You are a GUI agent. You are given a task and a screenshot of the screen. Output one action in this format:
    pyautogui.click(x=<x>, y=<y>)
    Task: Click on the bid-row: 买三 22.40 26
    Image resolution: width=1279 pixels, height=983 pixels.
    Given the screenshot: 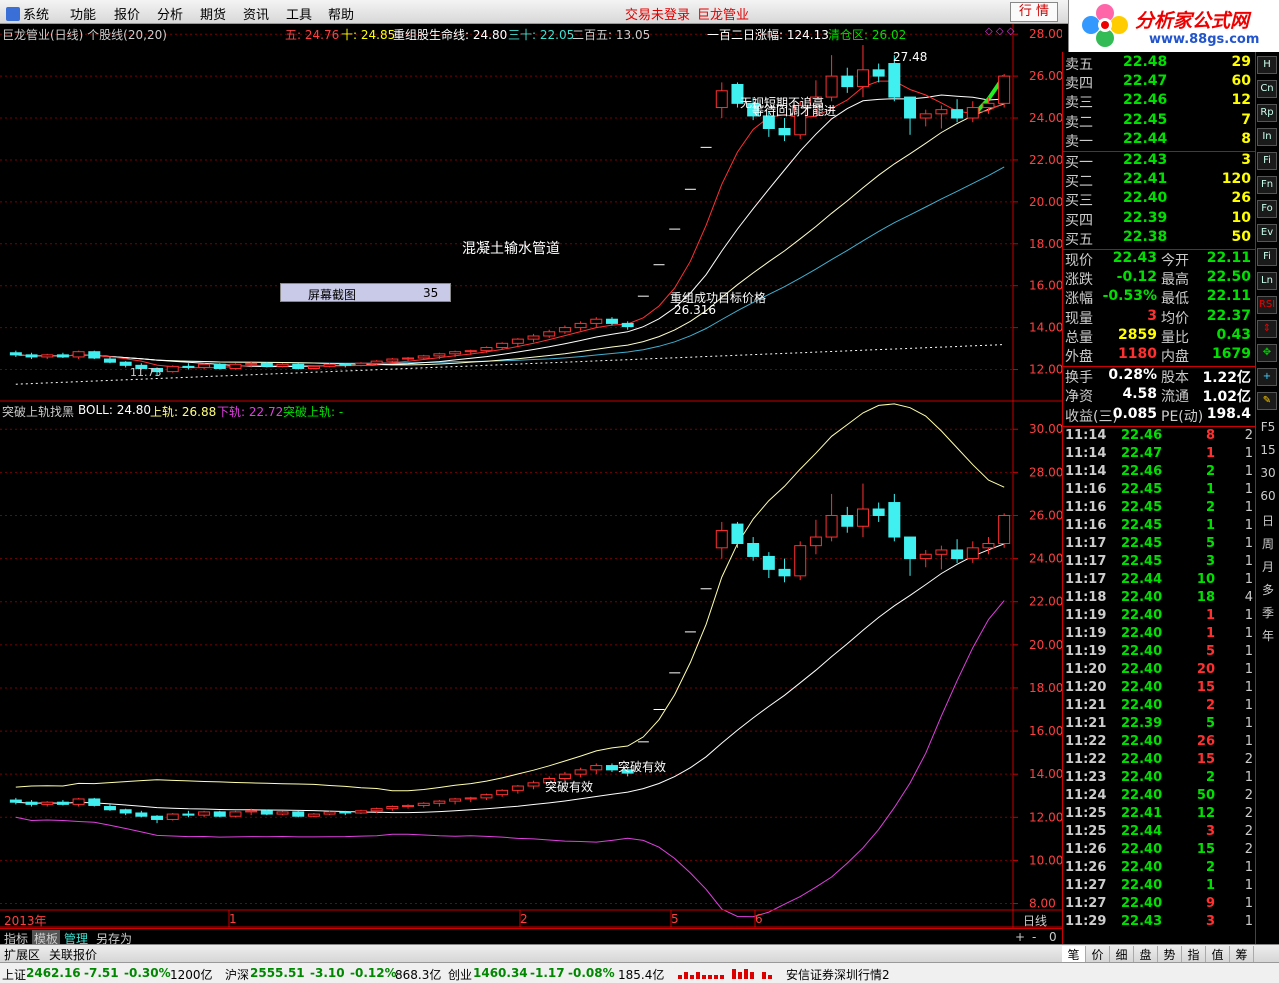 What is the action you would take?
    pyautogui.click(x=1160, y=199)
    